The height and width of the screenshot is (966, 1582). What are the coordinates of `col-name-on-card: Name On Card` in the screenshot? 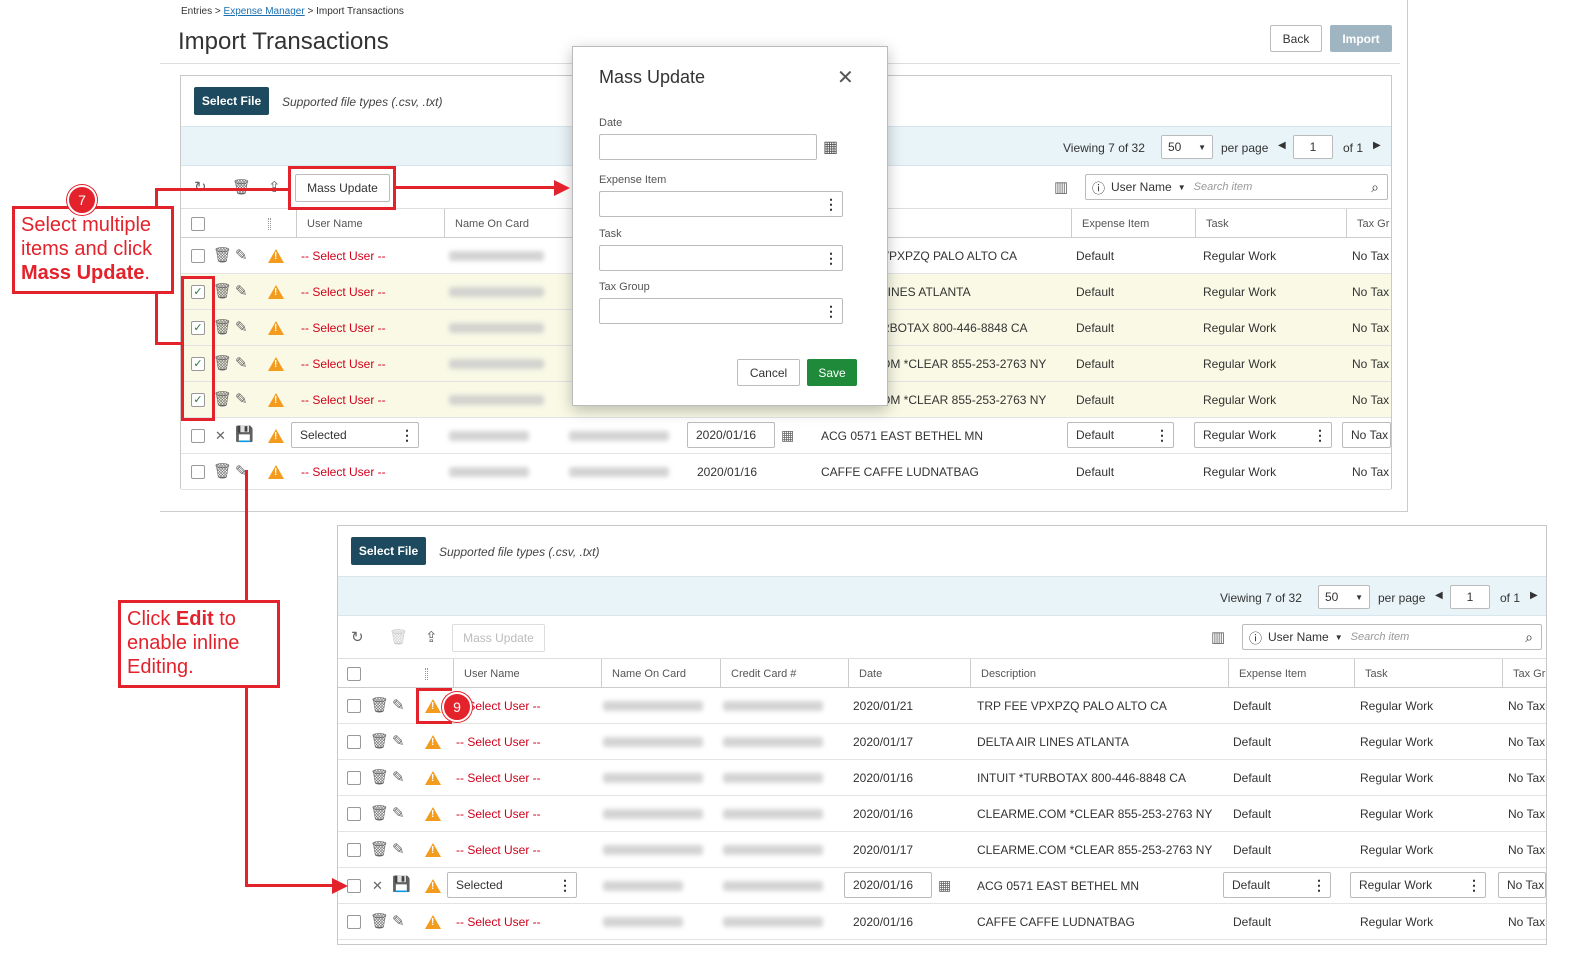 It's located at (504, 224).